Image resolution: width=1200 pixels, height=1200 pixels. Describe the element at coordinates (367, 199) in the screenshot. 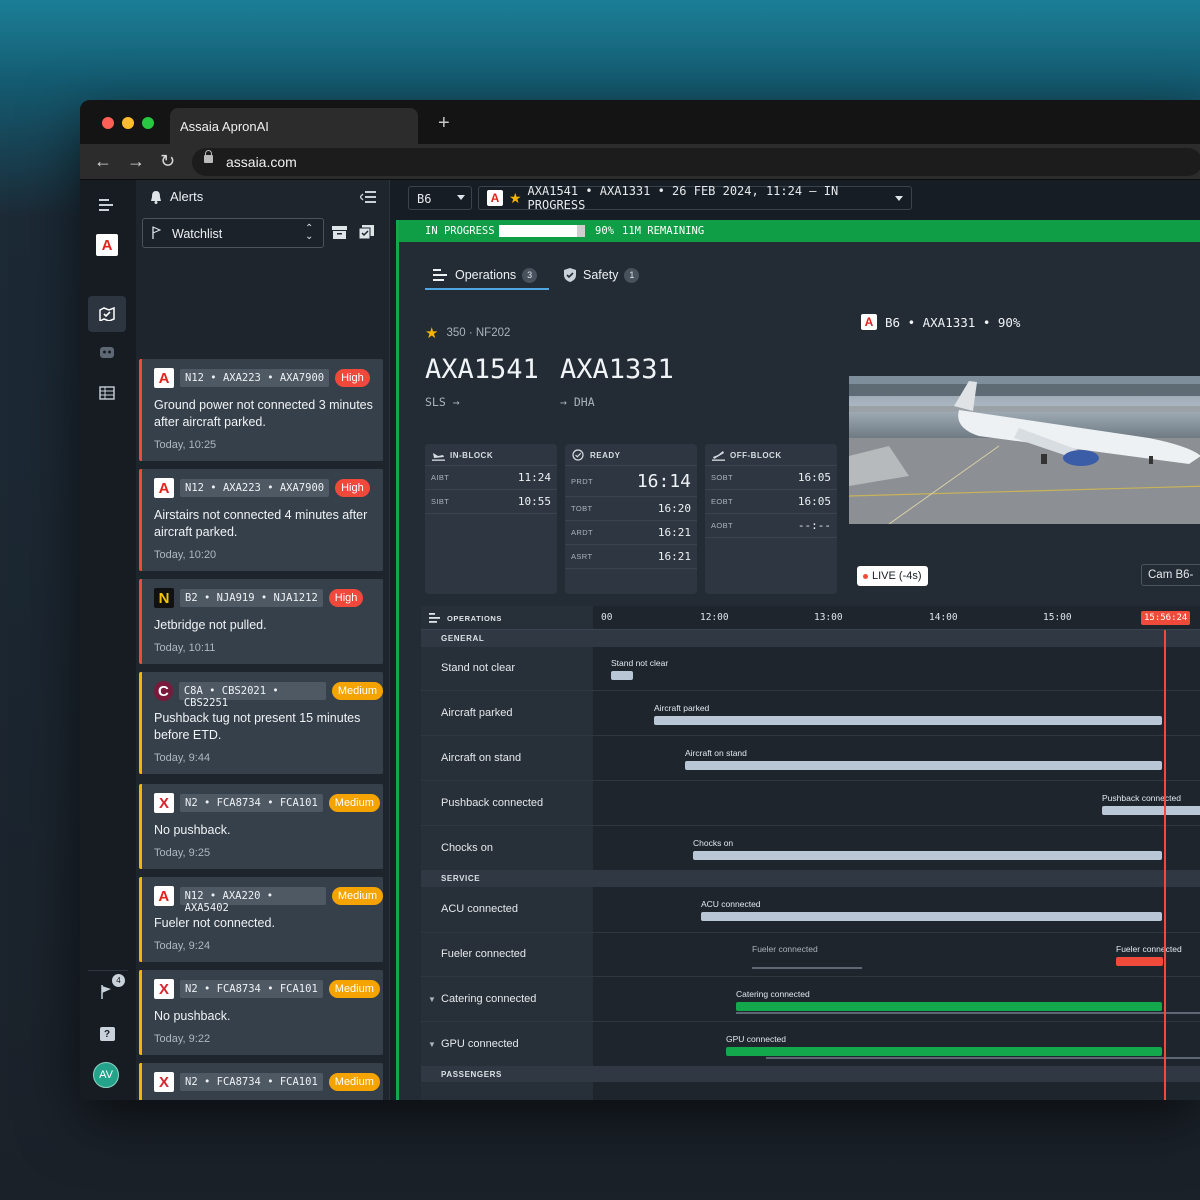

I see `collapse-panel-icon` at that location.